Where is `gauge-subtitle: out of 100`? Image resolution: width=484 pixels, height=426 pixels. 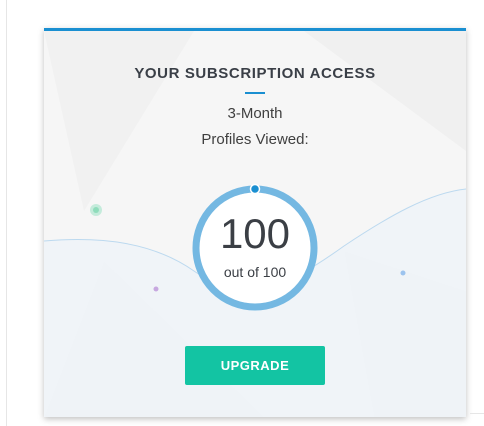
gauge-subtitle: out of 100 is located at coordinates (255, 272).